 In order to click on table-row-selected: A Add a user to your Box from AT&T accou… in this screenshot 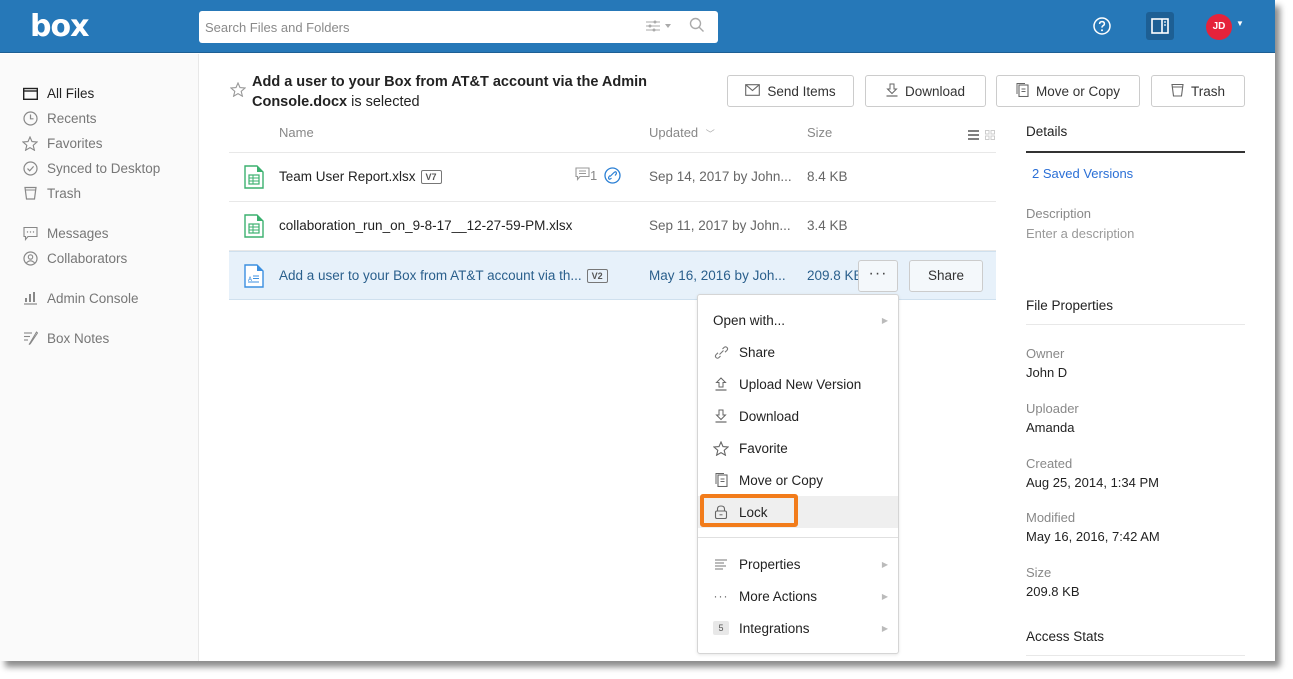, I will do `click(612, 275)`.